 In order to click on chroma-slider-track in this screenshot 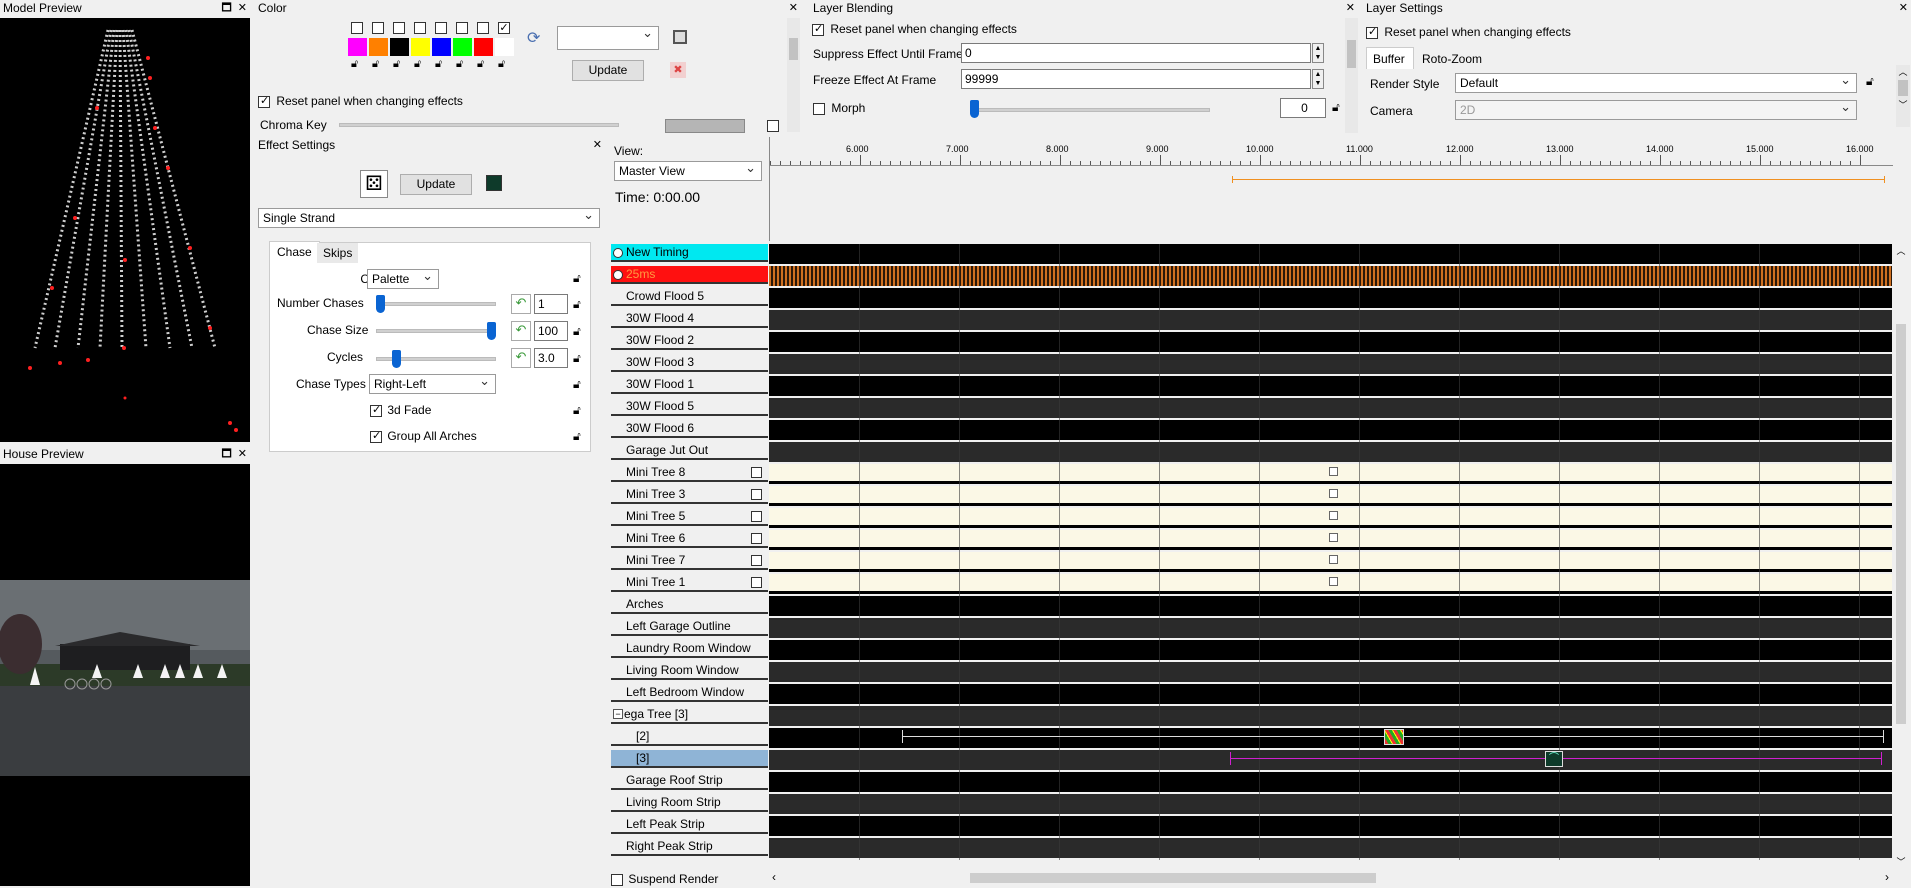, I will do `click(479, 125)`.